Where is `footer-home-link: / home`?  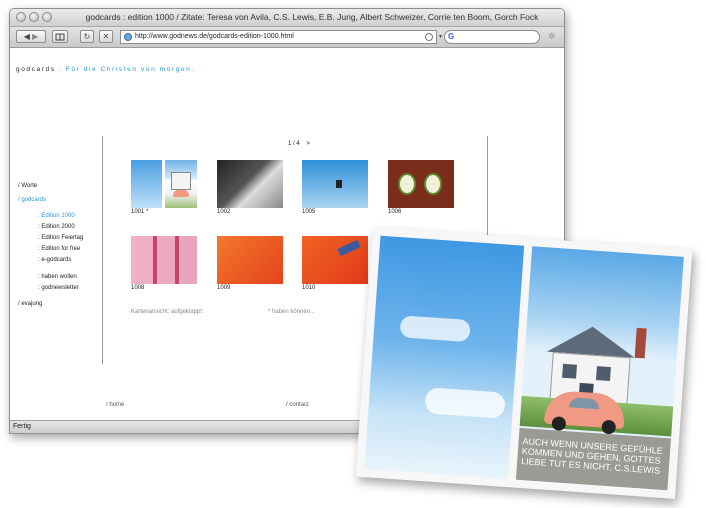 footer-home-link: / home is located at coordinates (115, 405).